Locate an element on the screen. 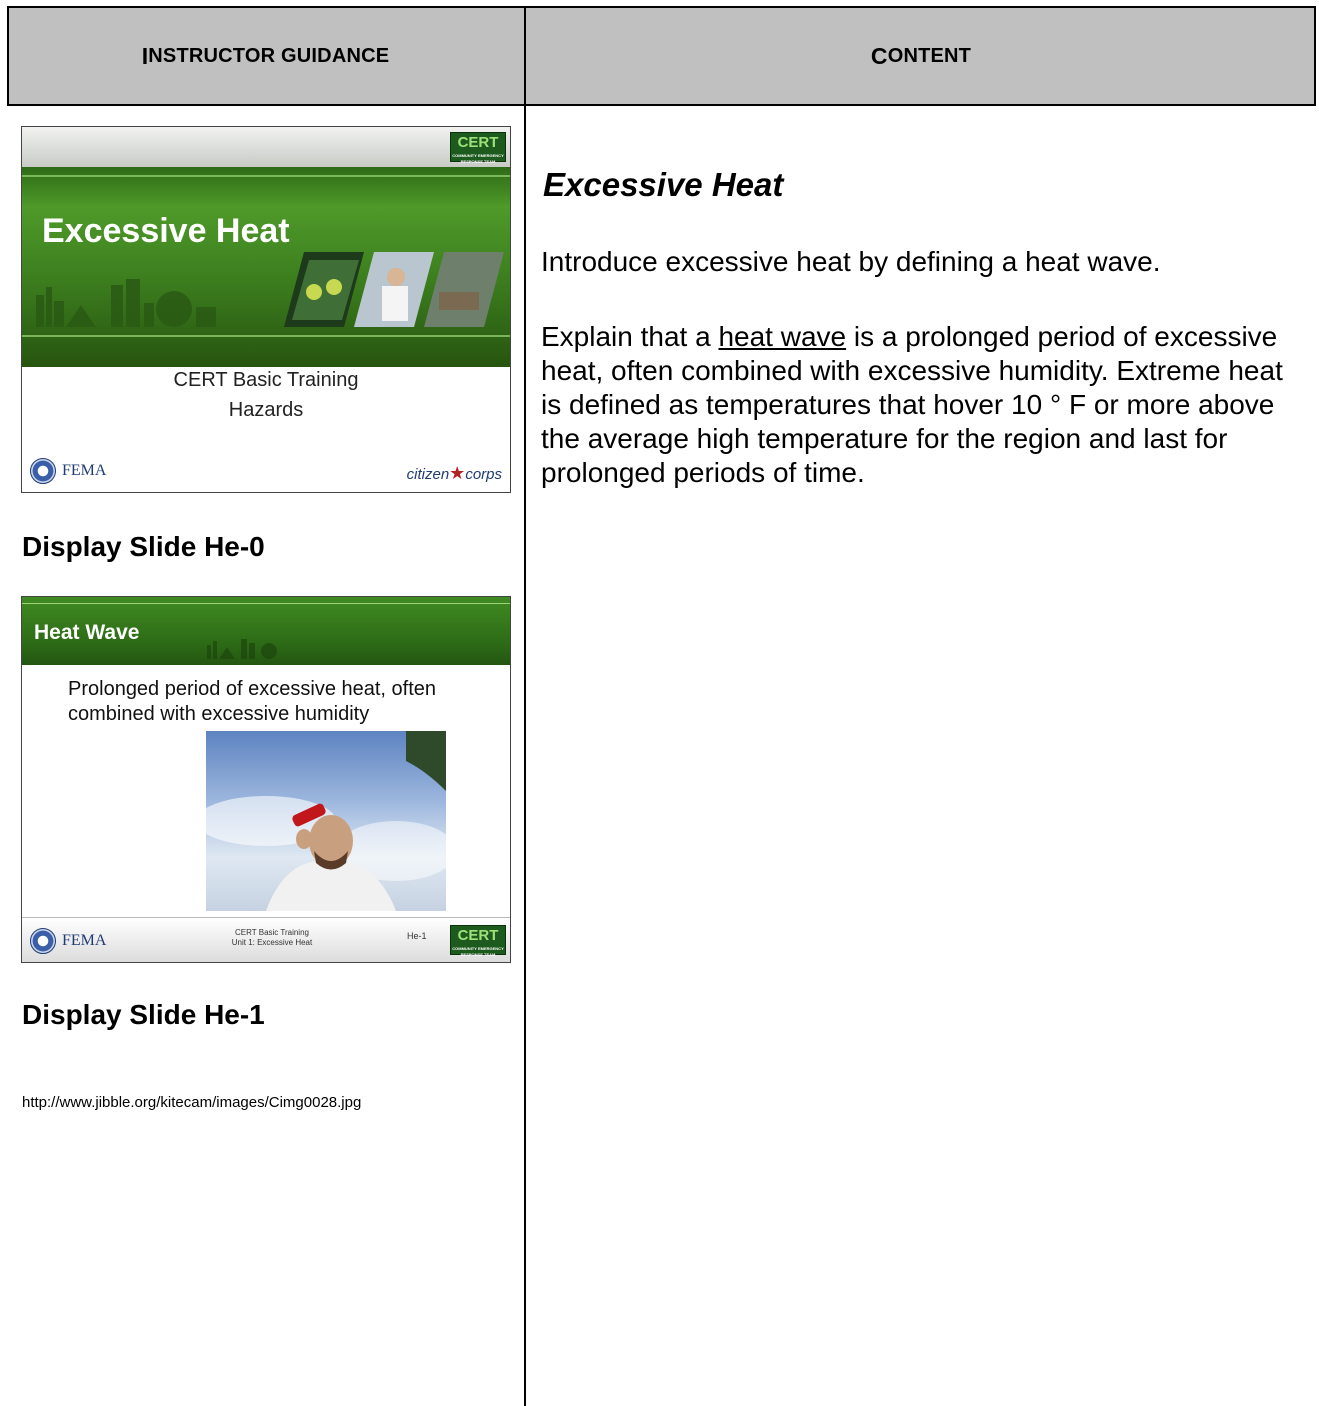 The height and width of the screenshot is (1406, 1319). content-header: C ONTENT is located at coordinates (921, 55).